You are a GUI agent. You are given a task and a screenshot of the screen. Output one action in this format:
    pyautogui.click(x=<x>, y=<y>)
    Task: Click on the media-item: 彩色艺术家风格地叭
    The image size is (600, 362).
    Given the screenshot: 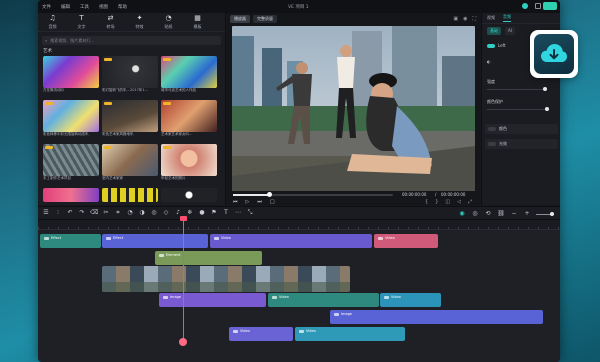 What is the action you would take?
    pyautogui.click(x=130, y=120)
    